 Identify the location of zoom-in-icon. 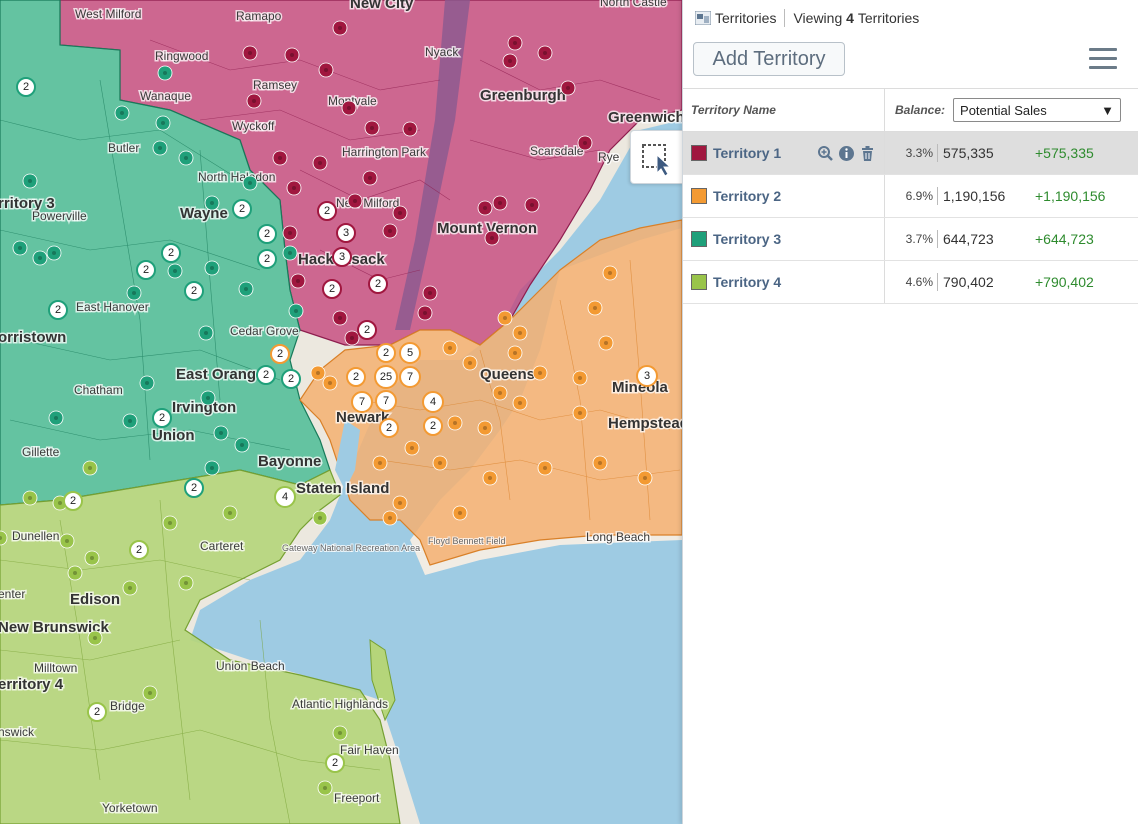
(825, 153).